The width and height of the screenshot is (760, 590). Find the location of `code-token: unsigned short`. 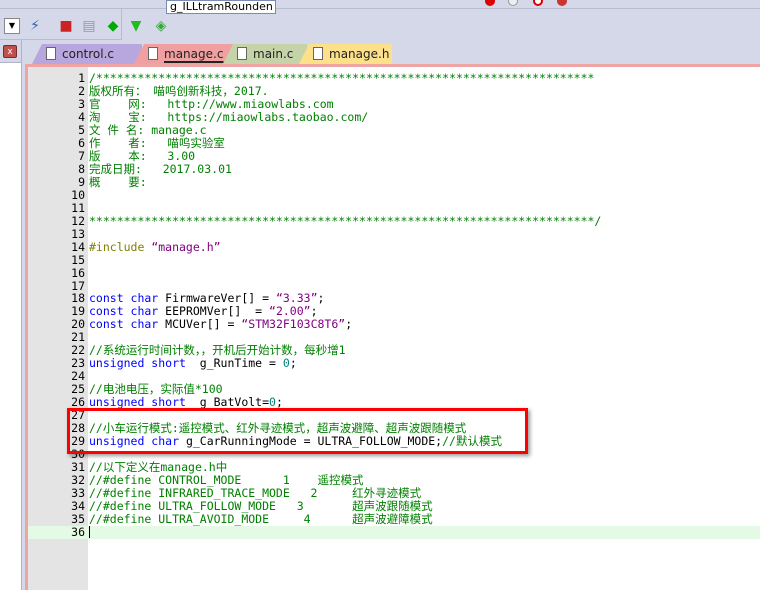

code-token: unsigned short is located at coordinates (144, 363).